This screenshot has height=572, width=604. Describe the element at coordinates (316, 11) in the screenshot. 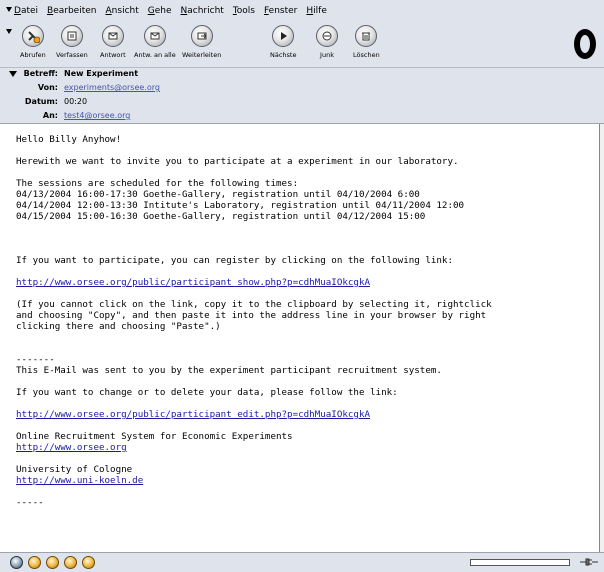

I see `menu-hilfe: Hilfe` at that location.